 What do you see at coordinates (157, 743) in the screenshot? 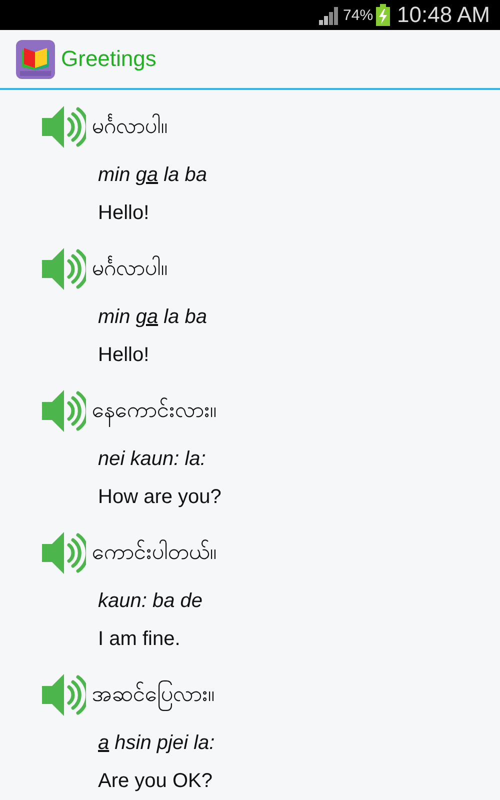
I see `romanization: a hsin pjei la:` at bounding box center [157, 743].